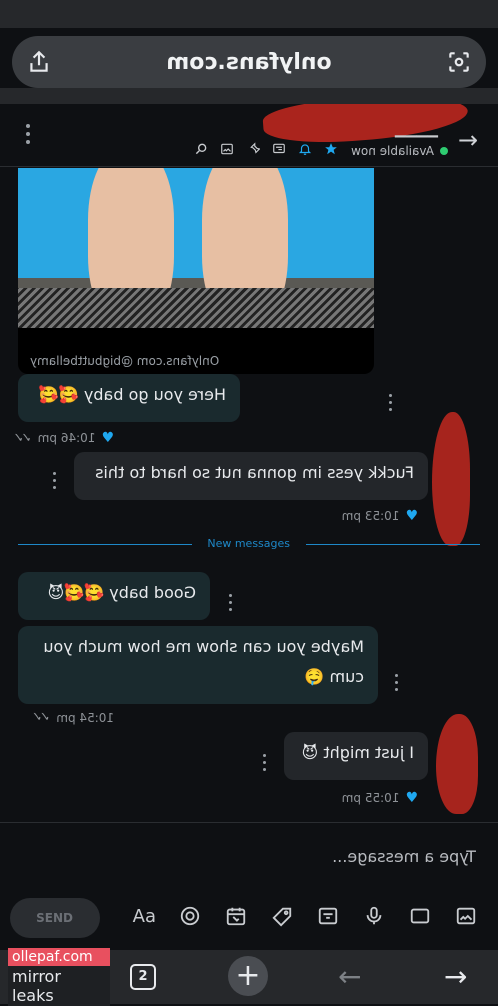 This screenshot has height=1006, width=498. Describe the element at coordinates (249, 822) in the screenshot. I see `composer-divider` at that location.